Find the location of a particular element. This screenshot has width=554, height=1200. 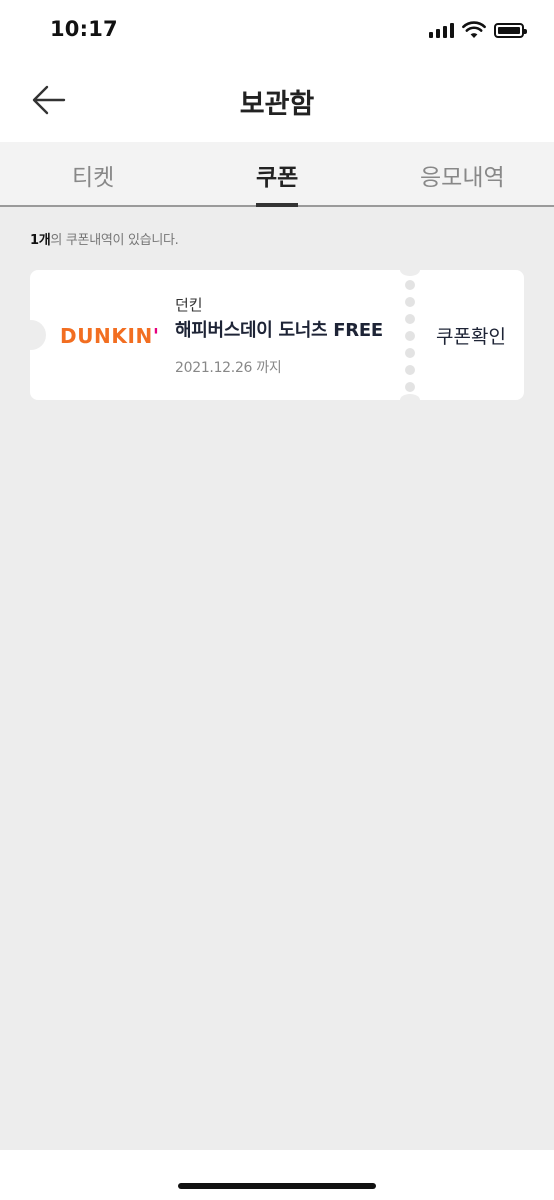

home-indicator is located at coordinates (277, 1186).